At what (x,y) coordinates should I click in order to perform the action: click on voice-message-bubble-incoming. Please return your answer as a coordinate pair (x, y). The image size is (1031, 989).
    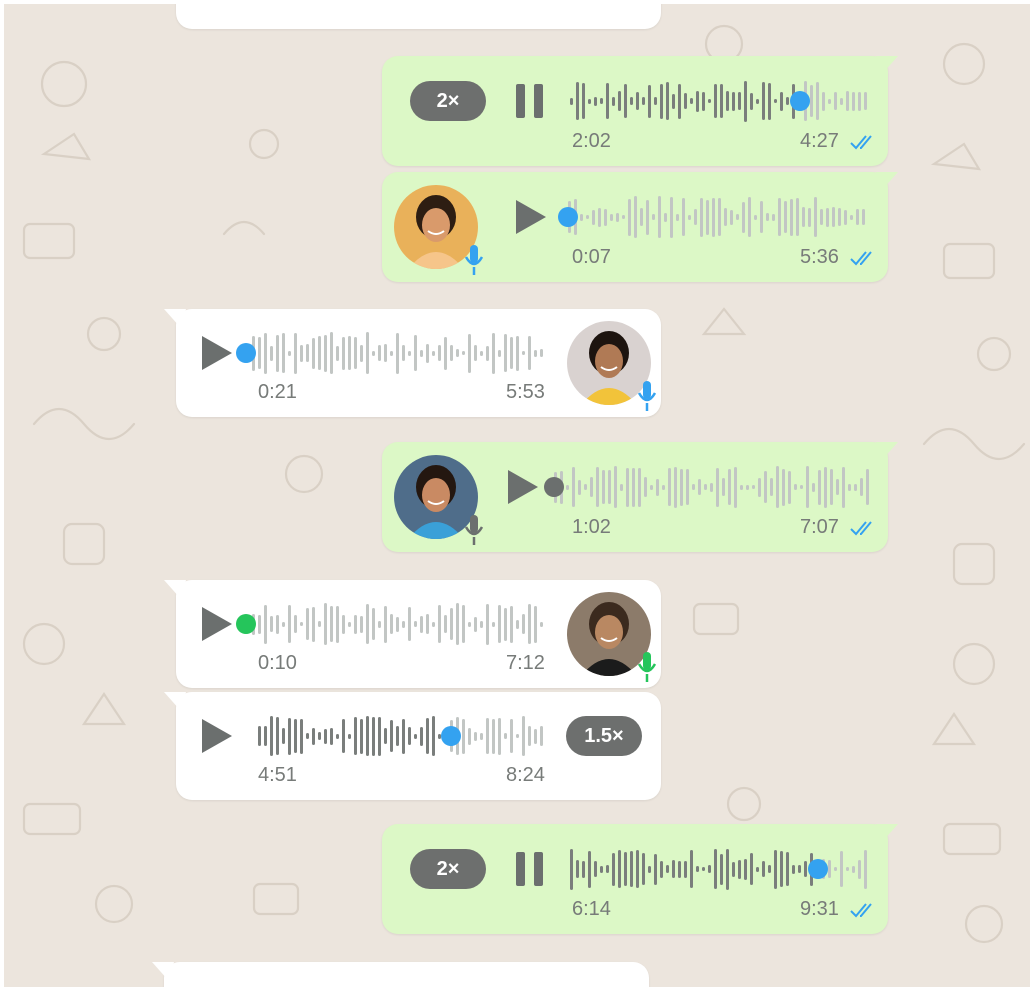
    Looking at the image, I should click on (400, 974).